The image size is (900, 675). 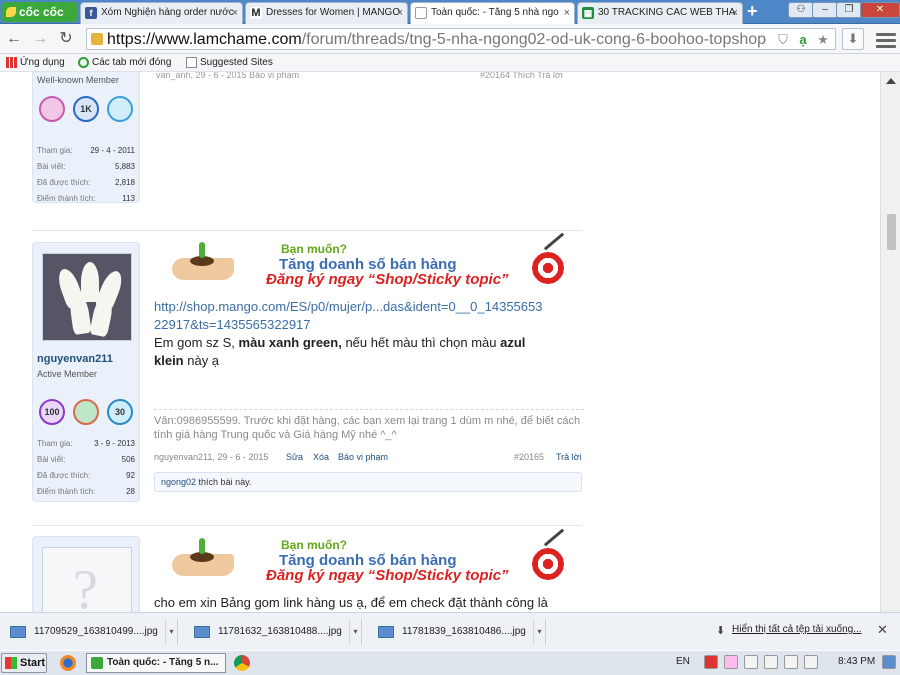 I want to click on sheets-icon: ▦, so click(x=588, y=13).